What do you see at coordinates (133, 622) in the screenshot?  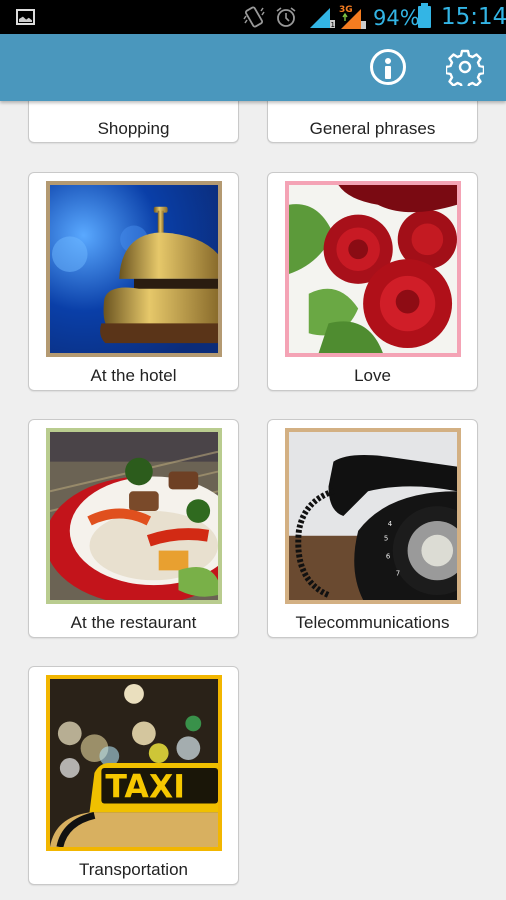 I see `category-label: At the restaurant` at bounding box center [133, 622].